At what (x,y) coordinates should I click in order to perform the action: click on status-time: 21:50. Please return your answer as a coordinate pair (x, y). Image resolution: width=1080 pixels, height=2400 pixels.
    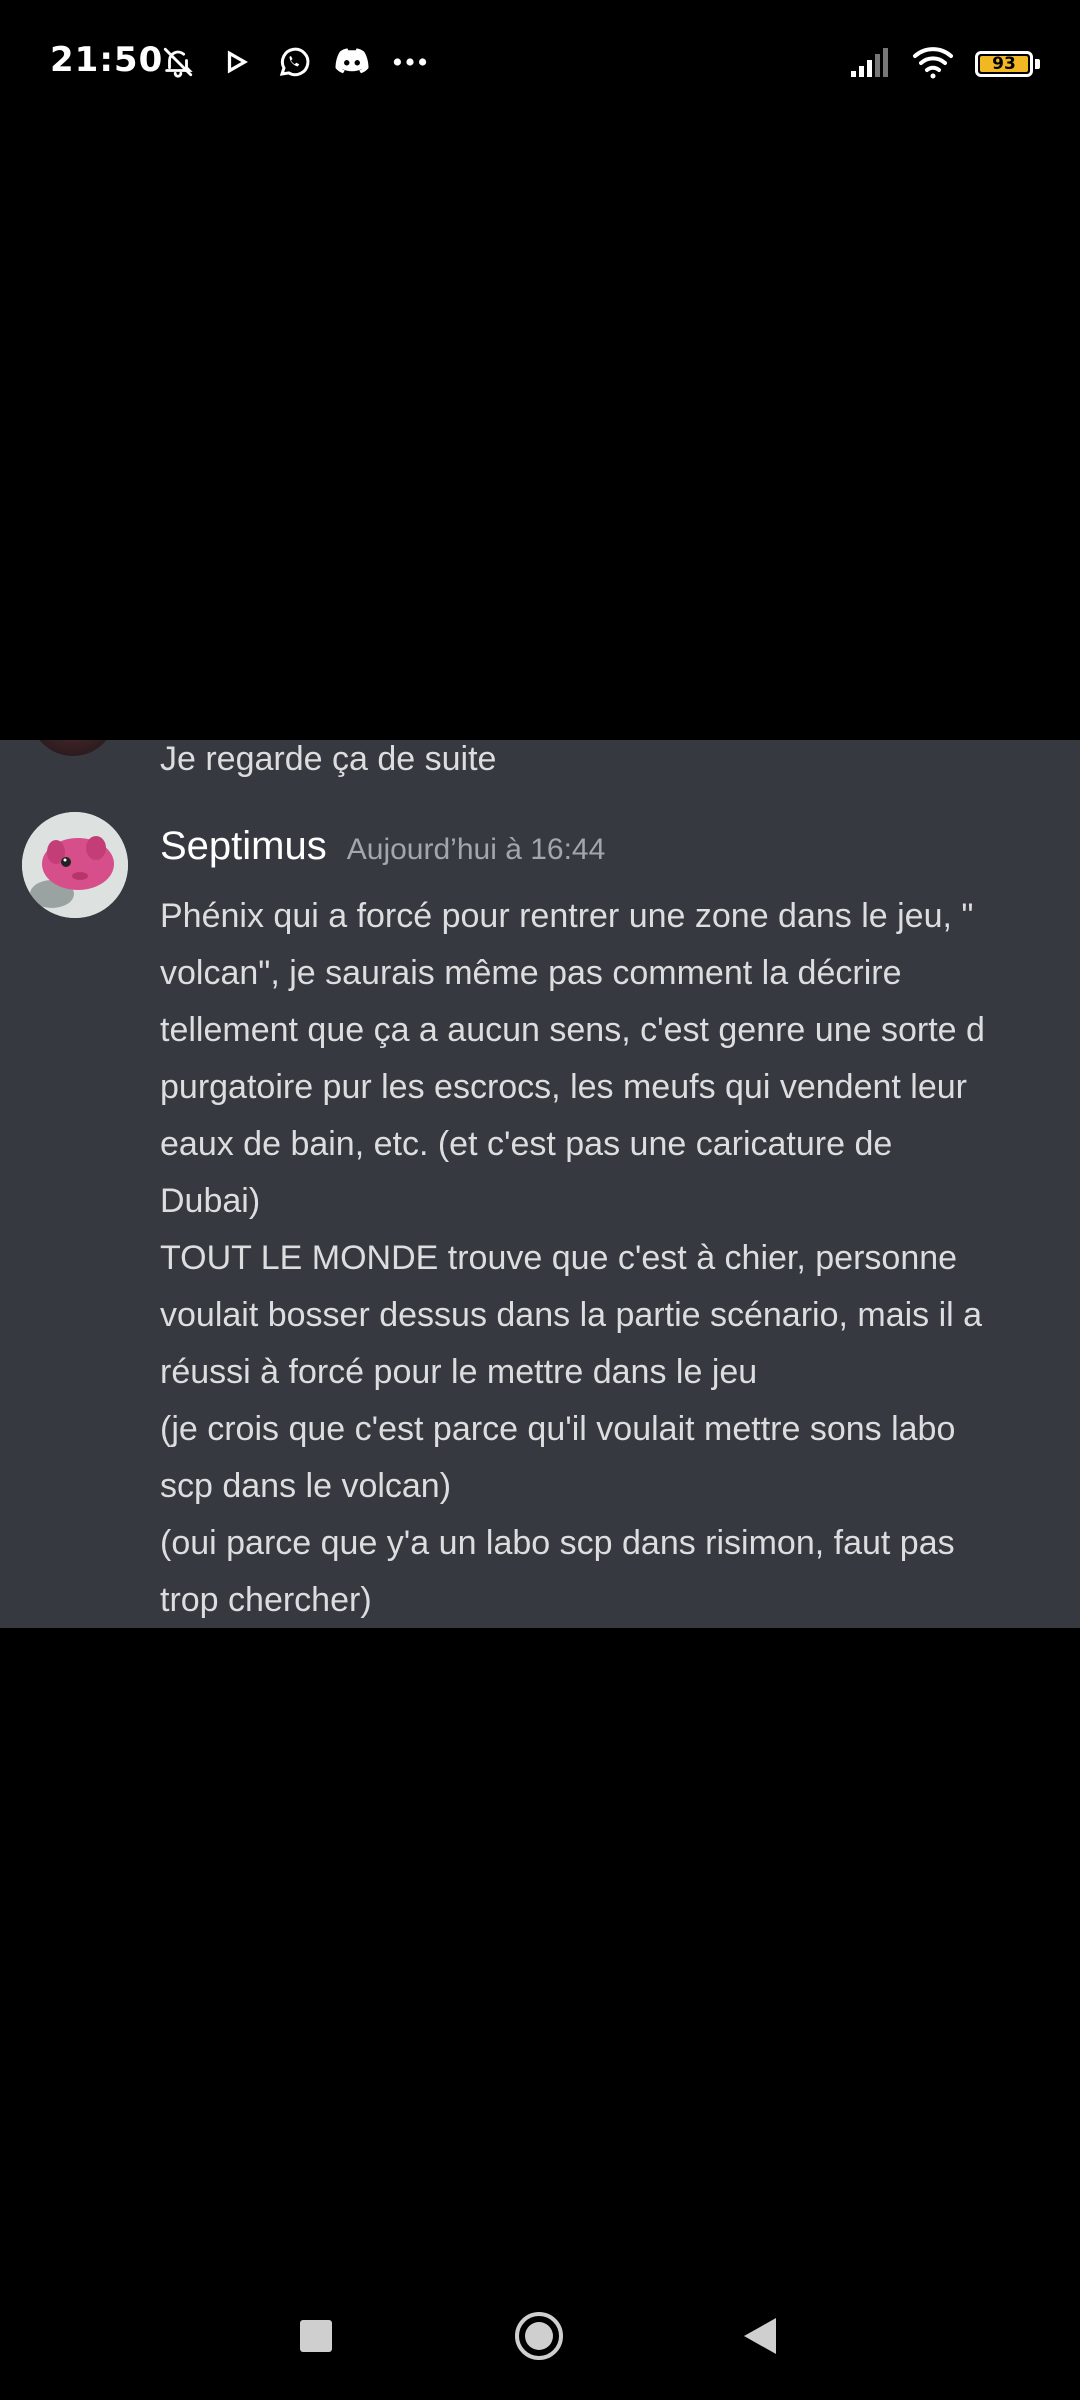
    Looking at the image, I should click on (107, 60).